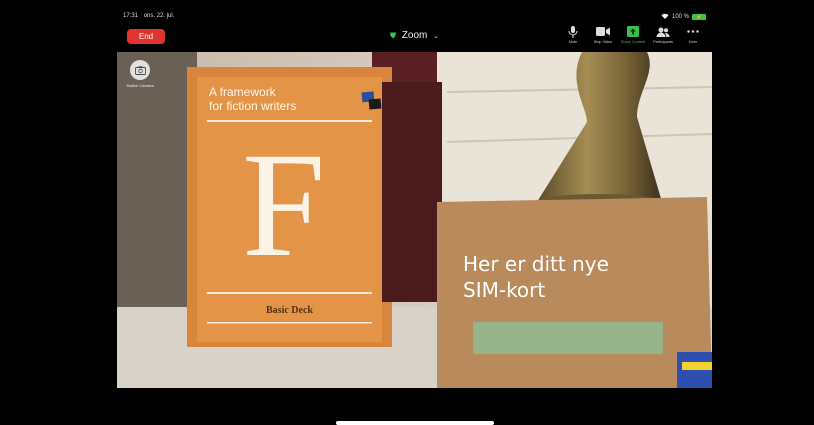 This screenshot has width=814, height=425. I want to click on status-time-text: 17:31, so click(131, 16).